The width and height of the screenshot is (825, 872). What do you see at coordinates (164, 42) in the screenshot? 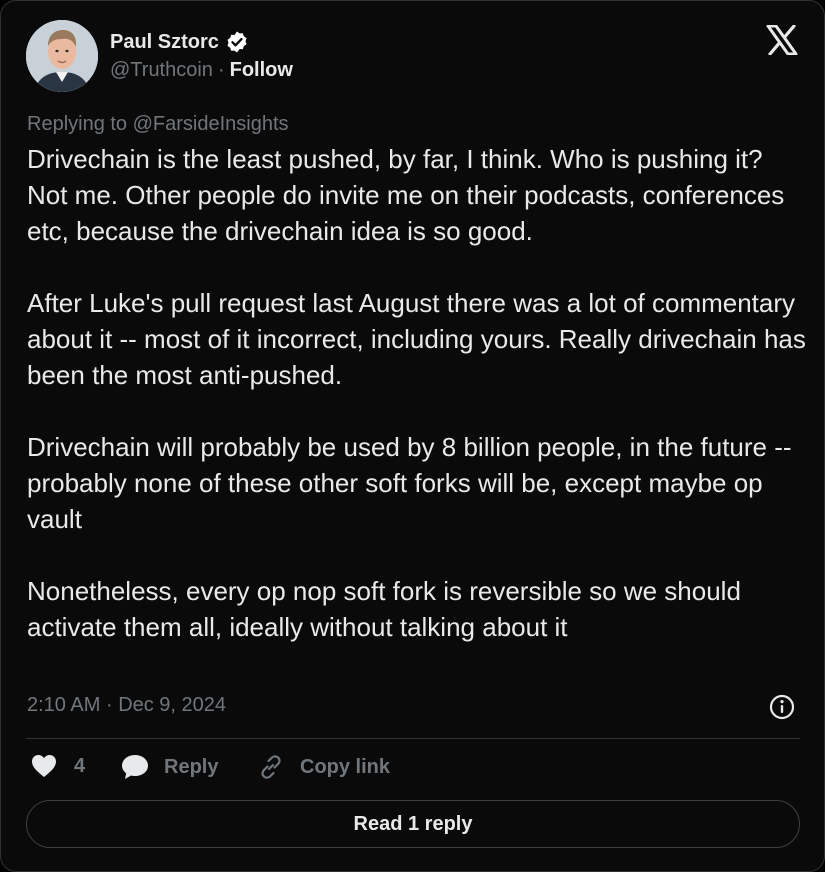
I see `author-name: Paul Sztorc` at bounding box center [164, 42].